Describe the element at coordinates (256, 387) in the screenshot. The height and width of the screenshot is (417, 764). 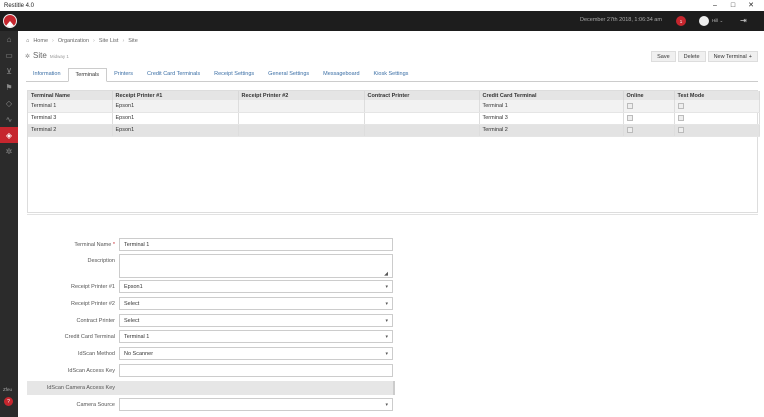
I see `idscan-camera-access-key-input` at that location.